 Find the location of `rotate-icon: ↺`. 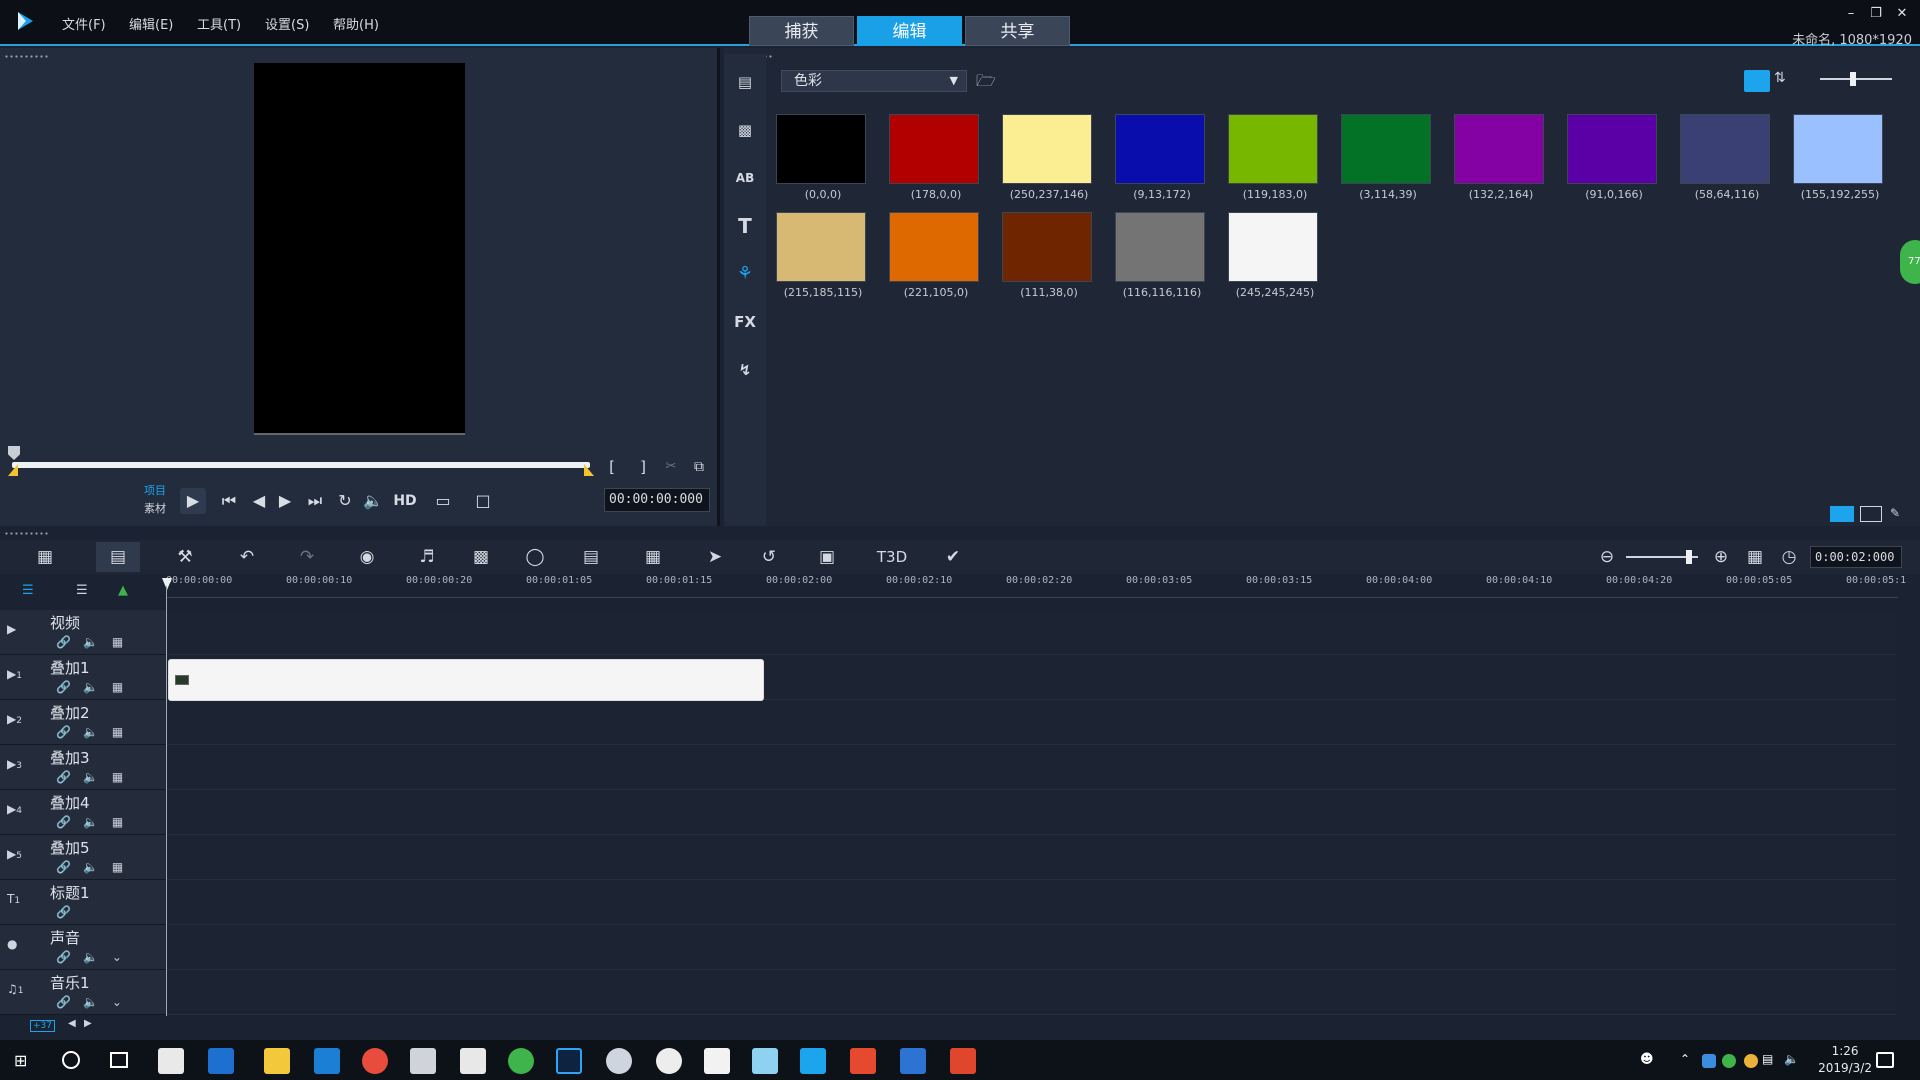

rotate-icon: ↺ is located at coordinates (769, 557).